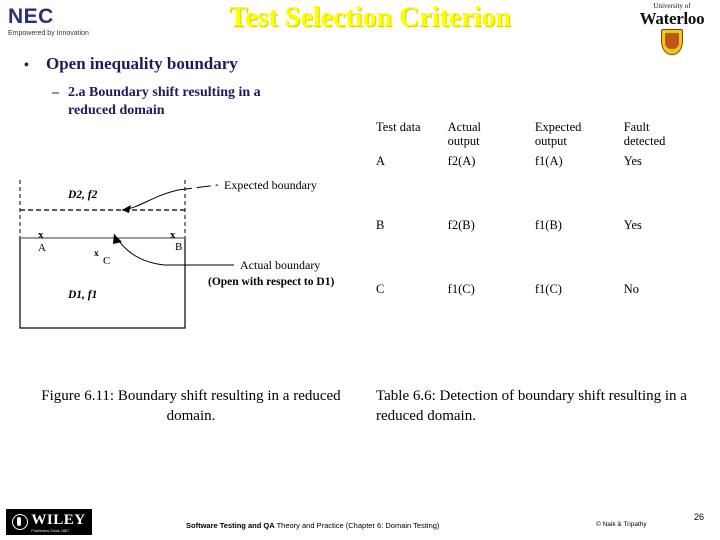 The width and height of the screenshot is (720, 540). Describe the element at coordinates (548, 225) in the screenshot. I see `cell-expected-output: f1(B)` at that location.